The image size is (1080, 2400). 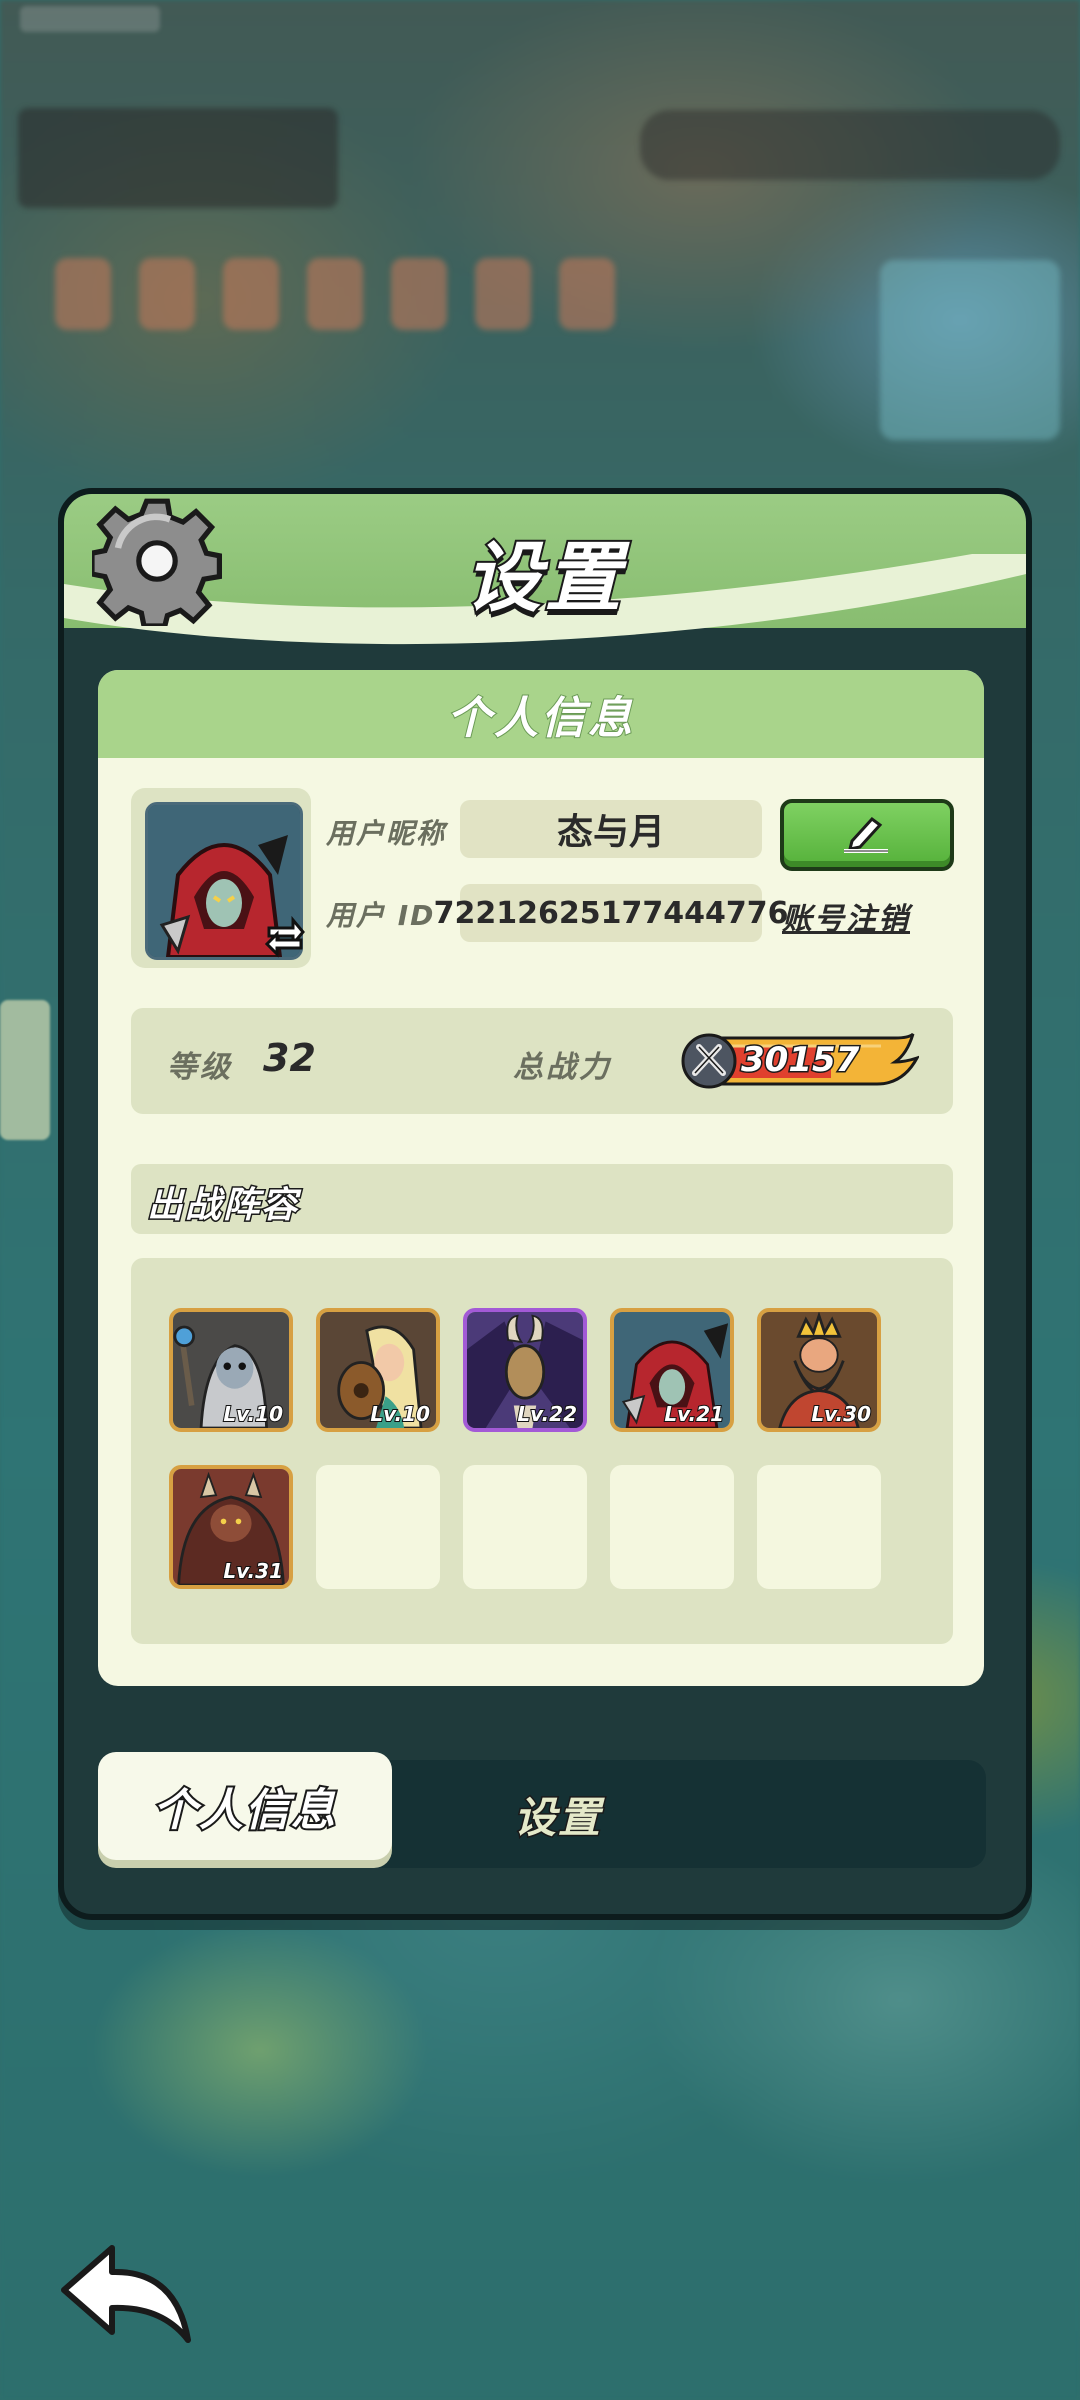 What do you see at coordinates (244, 1810) in the screenshot?
I see `tab-personal-info-label: 个人信息` at bounding box center [244, 1810].